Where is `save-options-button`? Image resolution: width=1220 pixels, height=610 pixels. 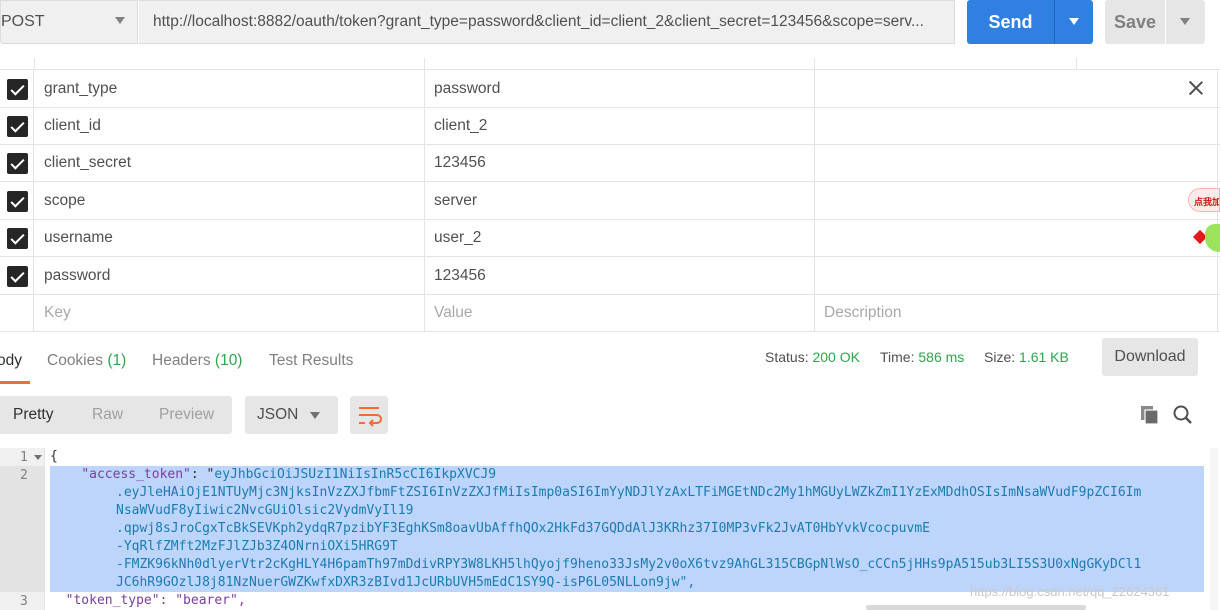
save-options-button is located at coordinates (1185, 22).